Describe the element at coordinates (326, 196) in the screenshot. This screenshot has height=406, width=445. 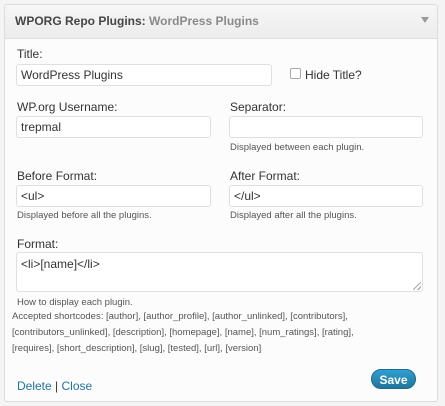
I see `after-format-input` at that location.